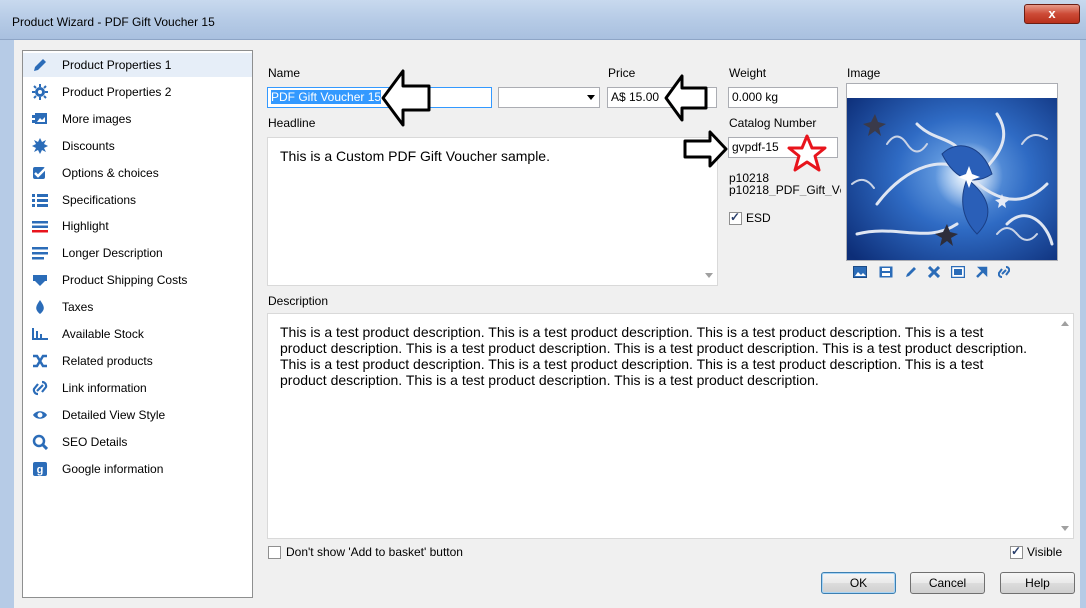 This screenshot has height=608, width=1086. Describe the element at coordinates (886, 272) in the screenshot. I see `film-icon` at that location.